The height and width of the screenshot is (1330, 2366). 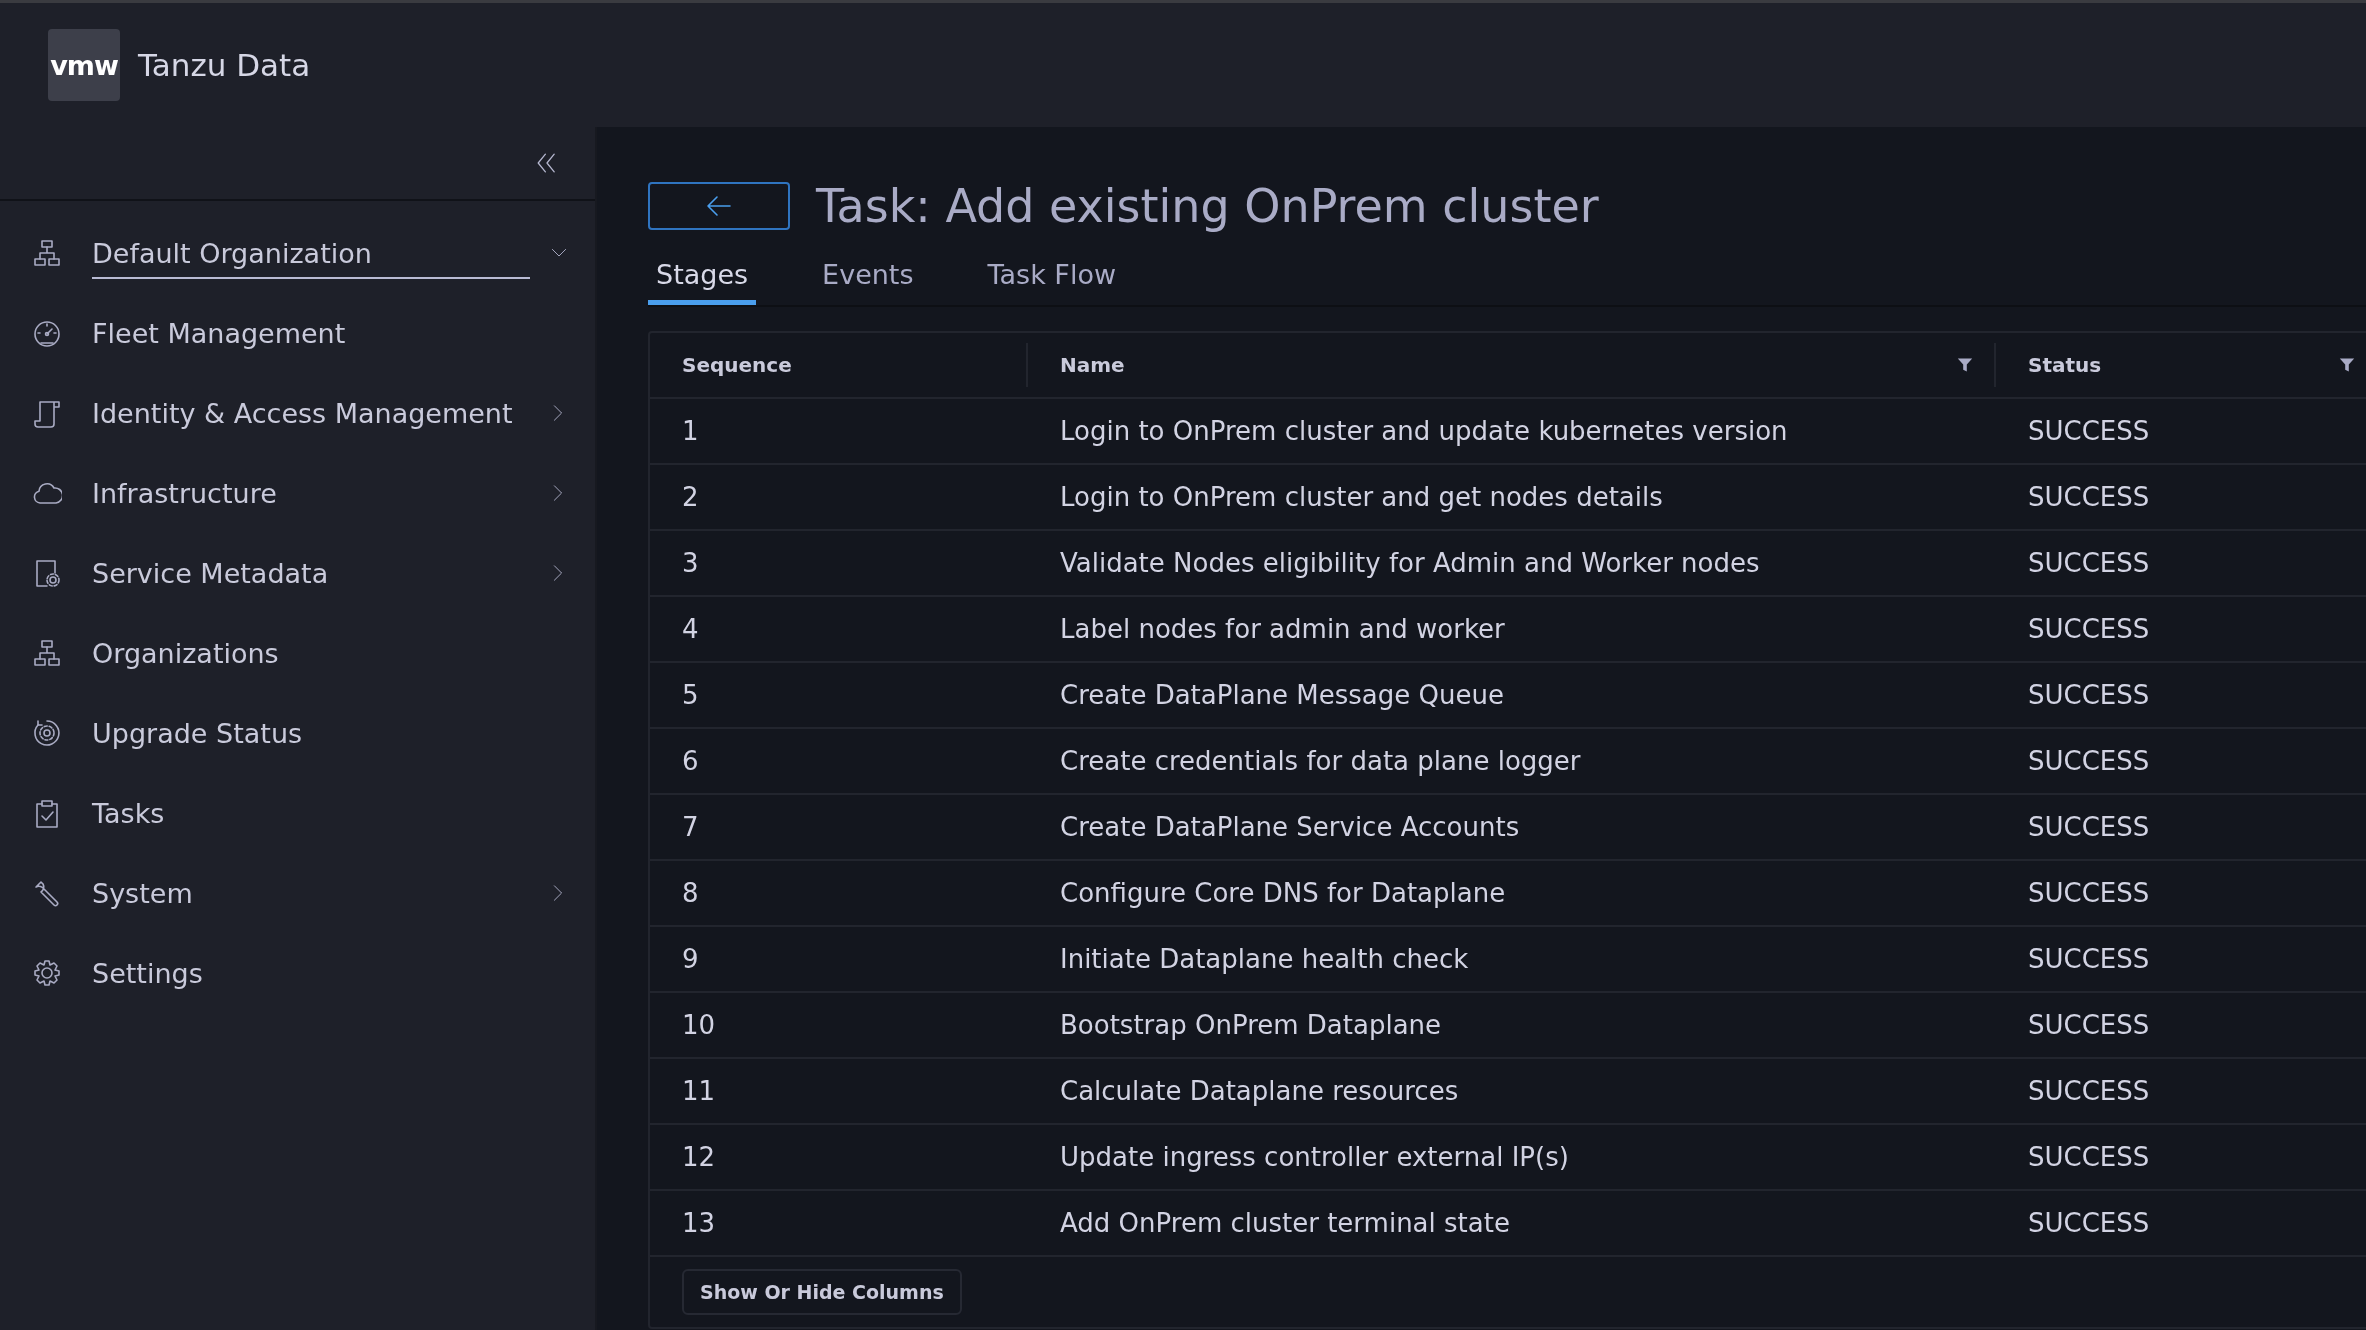 What do you see at coordinates (690, 893) in the screenshot?
I see `table-cell: 8` at bounding box center [690, 893].